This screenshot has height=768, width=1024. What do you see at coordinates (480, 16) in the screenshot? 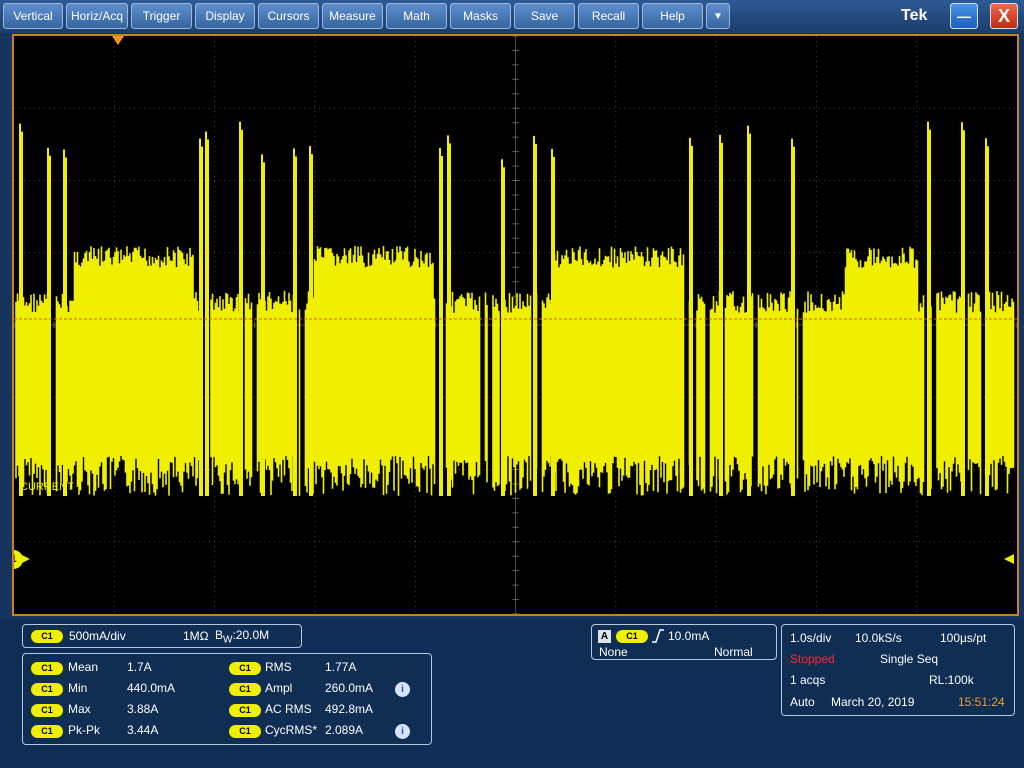
I see `menu-masks: Masks` at bounding box center [480, 16].